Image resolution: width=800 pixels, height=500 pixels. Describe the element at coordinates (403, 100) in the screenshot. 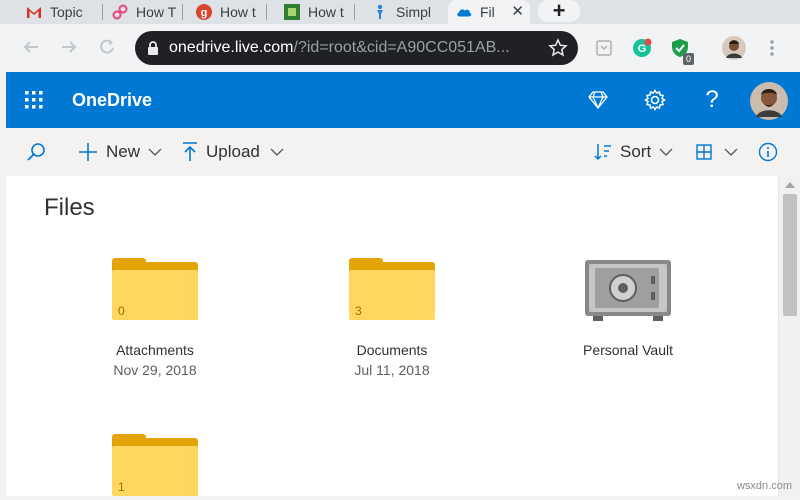

I see `onedrive-header: OneDrive ?` at that location.